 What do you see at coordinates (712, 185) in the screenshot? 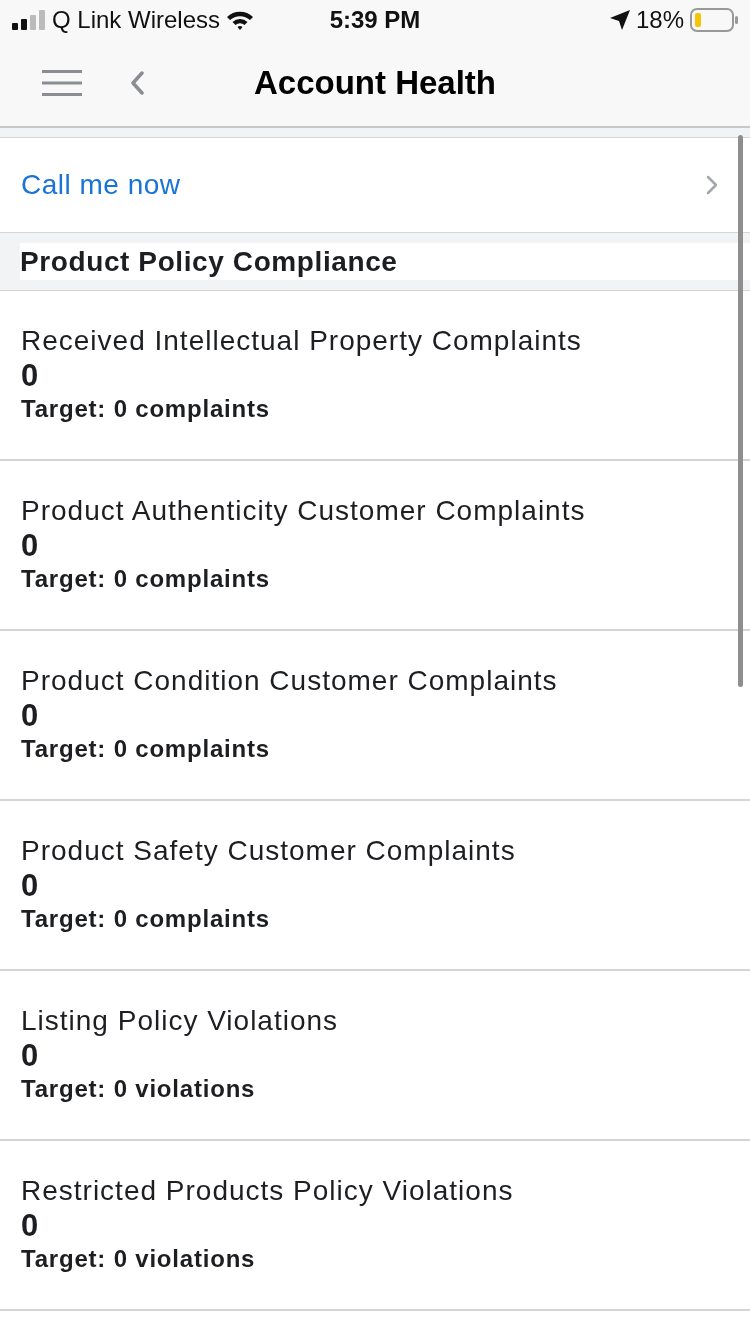
I see `chevron-right-icon` at bounding box center [712, 185].